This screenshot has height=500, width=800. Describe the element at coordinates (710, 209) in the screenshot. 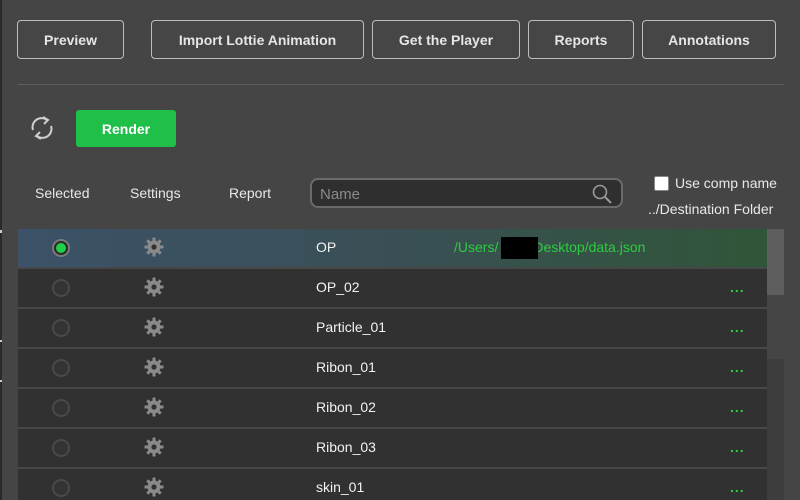

I see `destination-folder-link: ../Destination Folder` at that location.